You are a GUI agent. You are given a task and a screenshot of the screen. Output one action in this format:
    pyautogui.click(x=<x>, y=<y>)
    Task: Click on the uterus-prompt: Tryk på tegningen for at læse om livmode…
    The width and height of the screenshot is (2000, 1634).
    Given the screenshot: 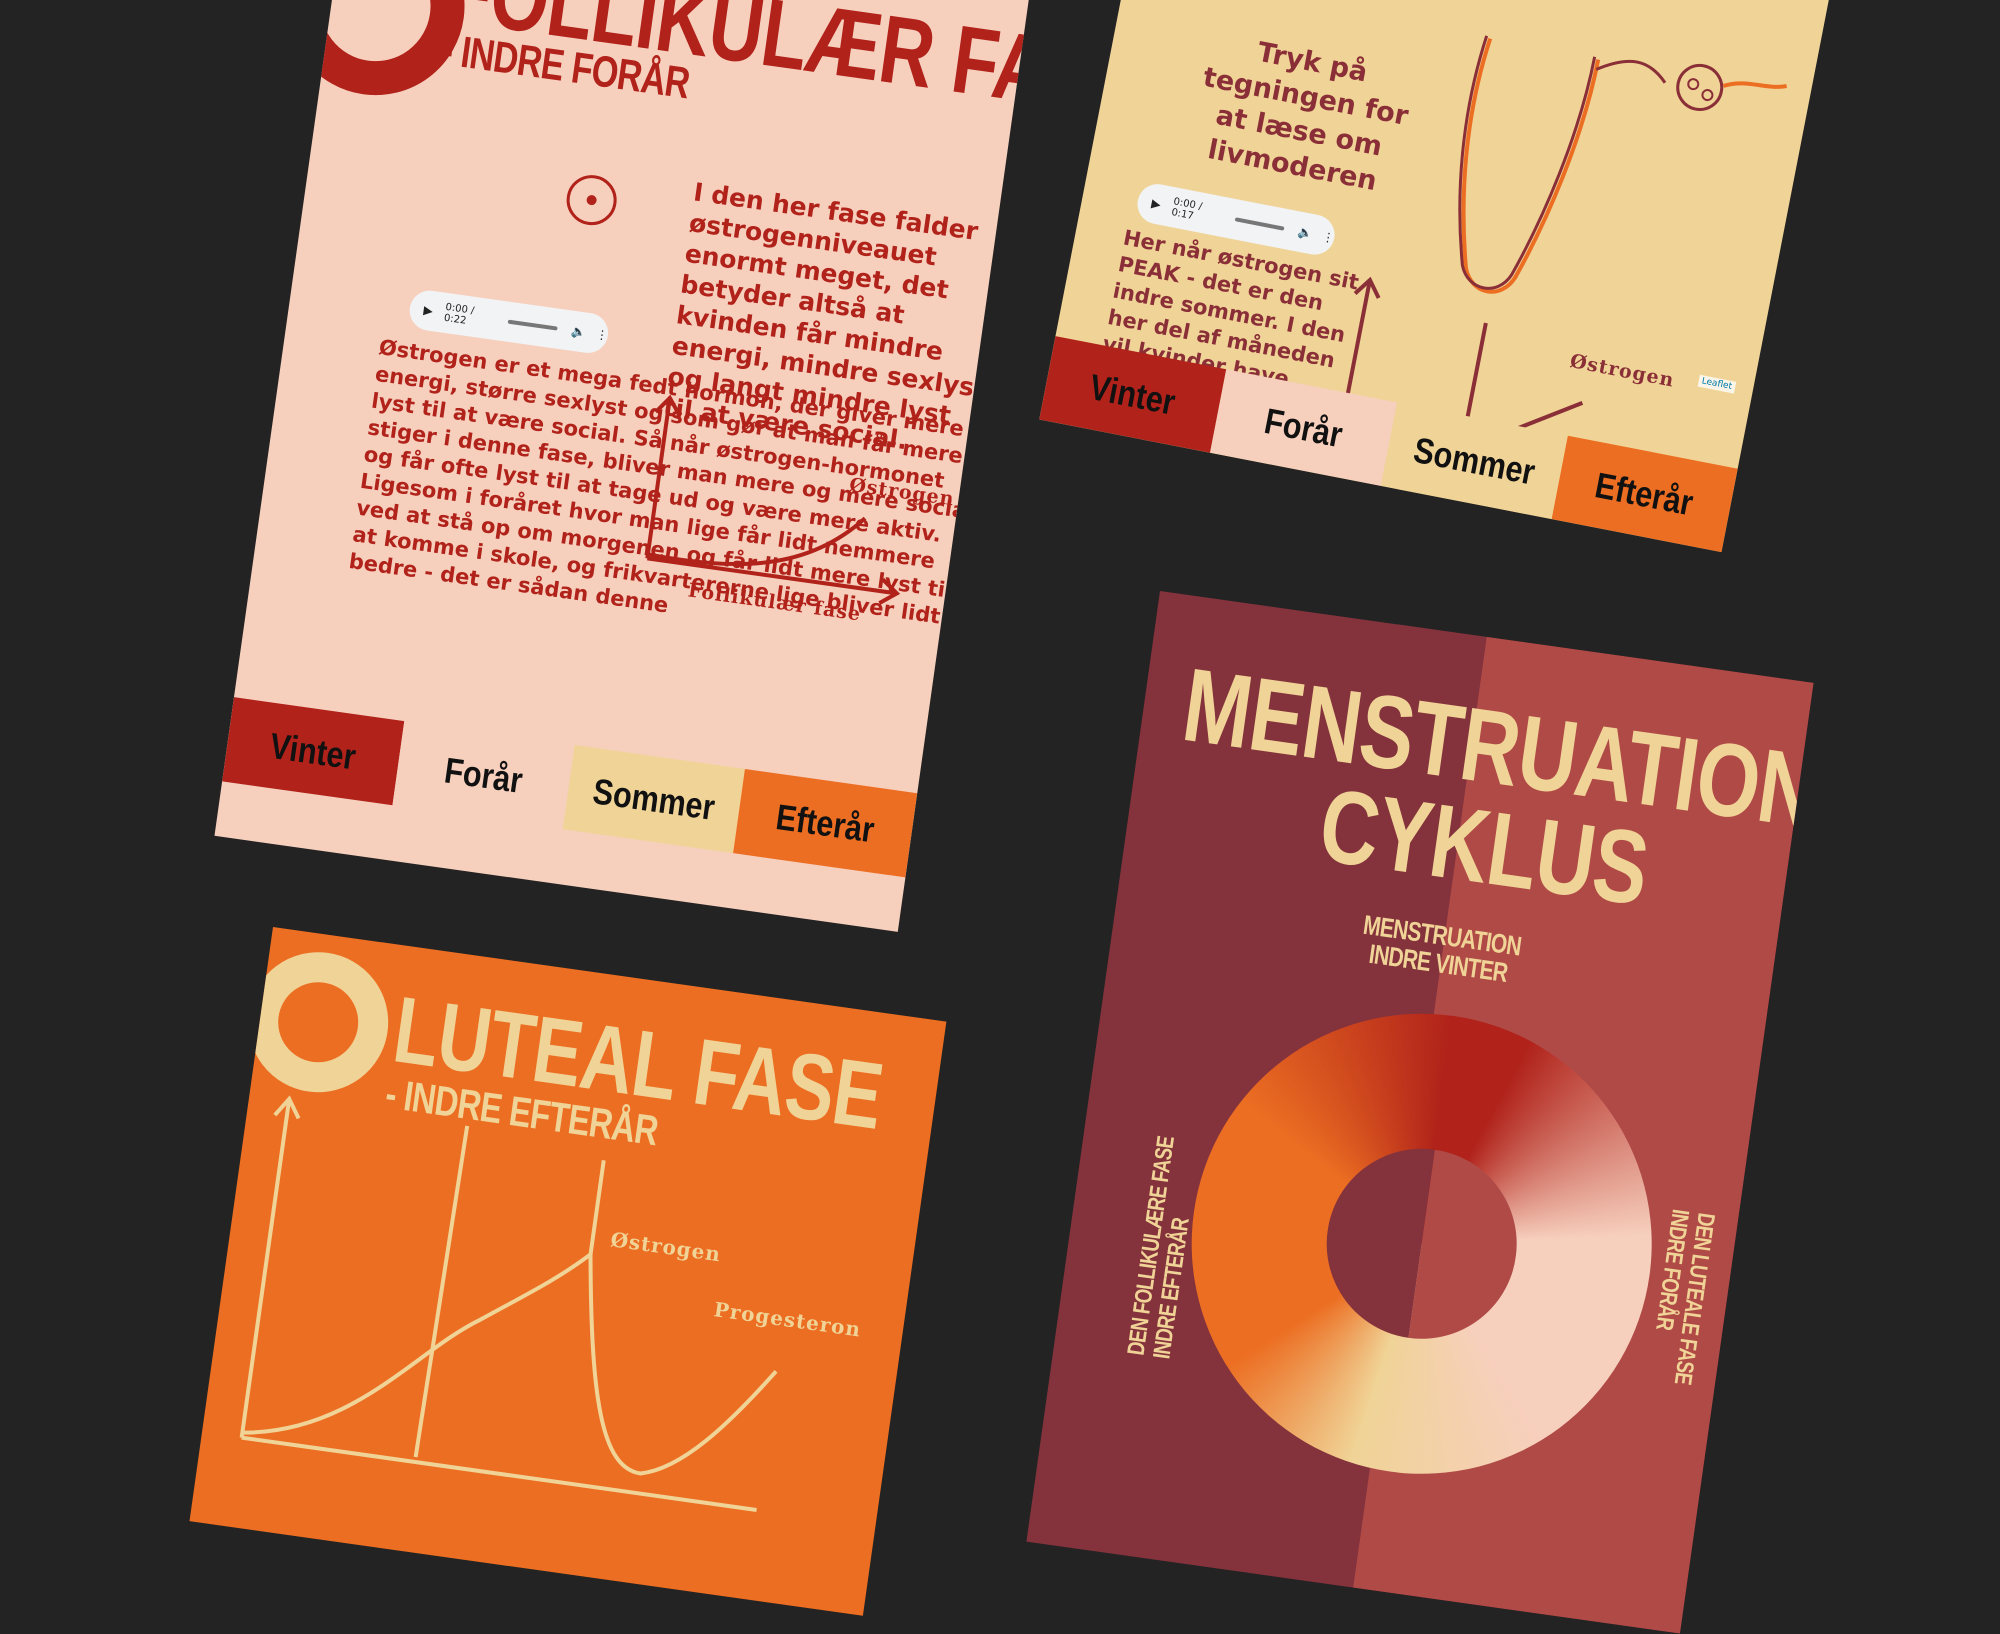 What is the action you would take?
    pyautogui.click(x=1305, y=117)
    